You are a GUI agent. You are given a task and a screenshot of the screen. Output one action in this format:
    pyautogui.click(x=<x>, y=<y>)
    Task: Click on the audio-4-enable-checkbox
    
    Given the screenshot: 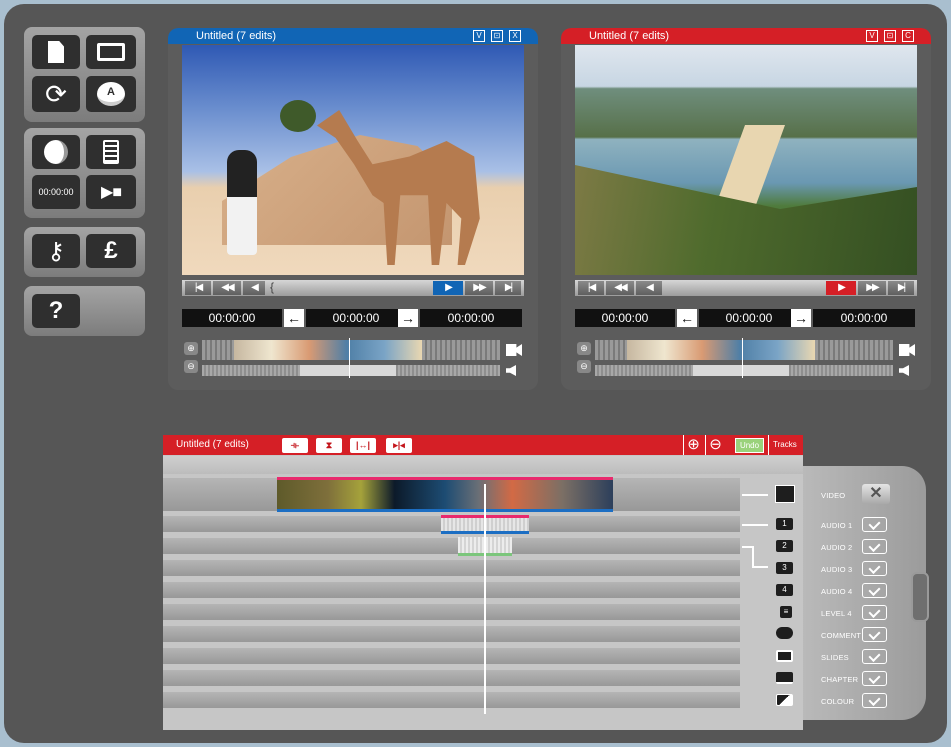 What is the action you would take?
    pyautogui.click(x=874, y=590)
    